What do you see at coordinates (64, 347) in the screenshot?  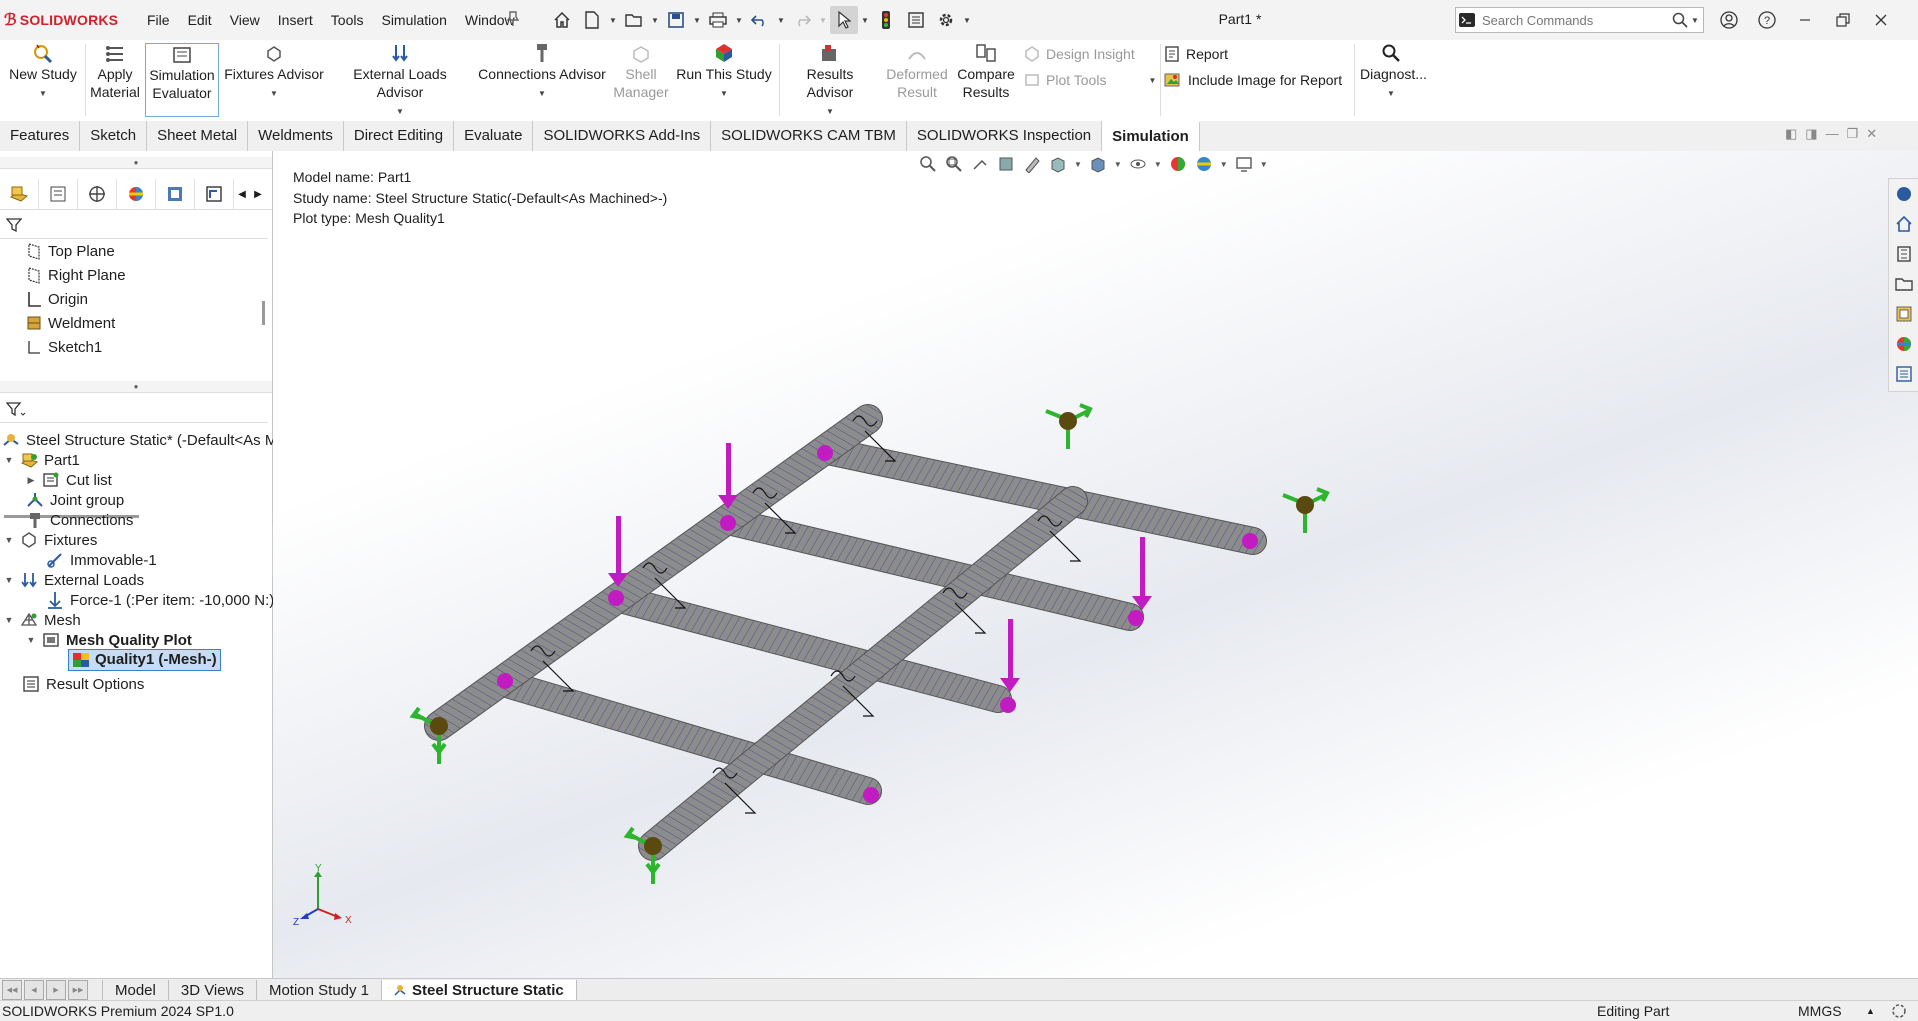 I see `tree-item-sketch1: Sketch1` at bounding box center [64, 347].